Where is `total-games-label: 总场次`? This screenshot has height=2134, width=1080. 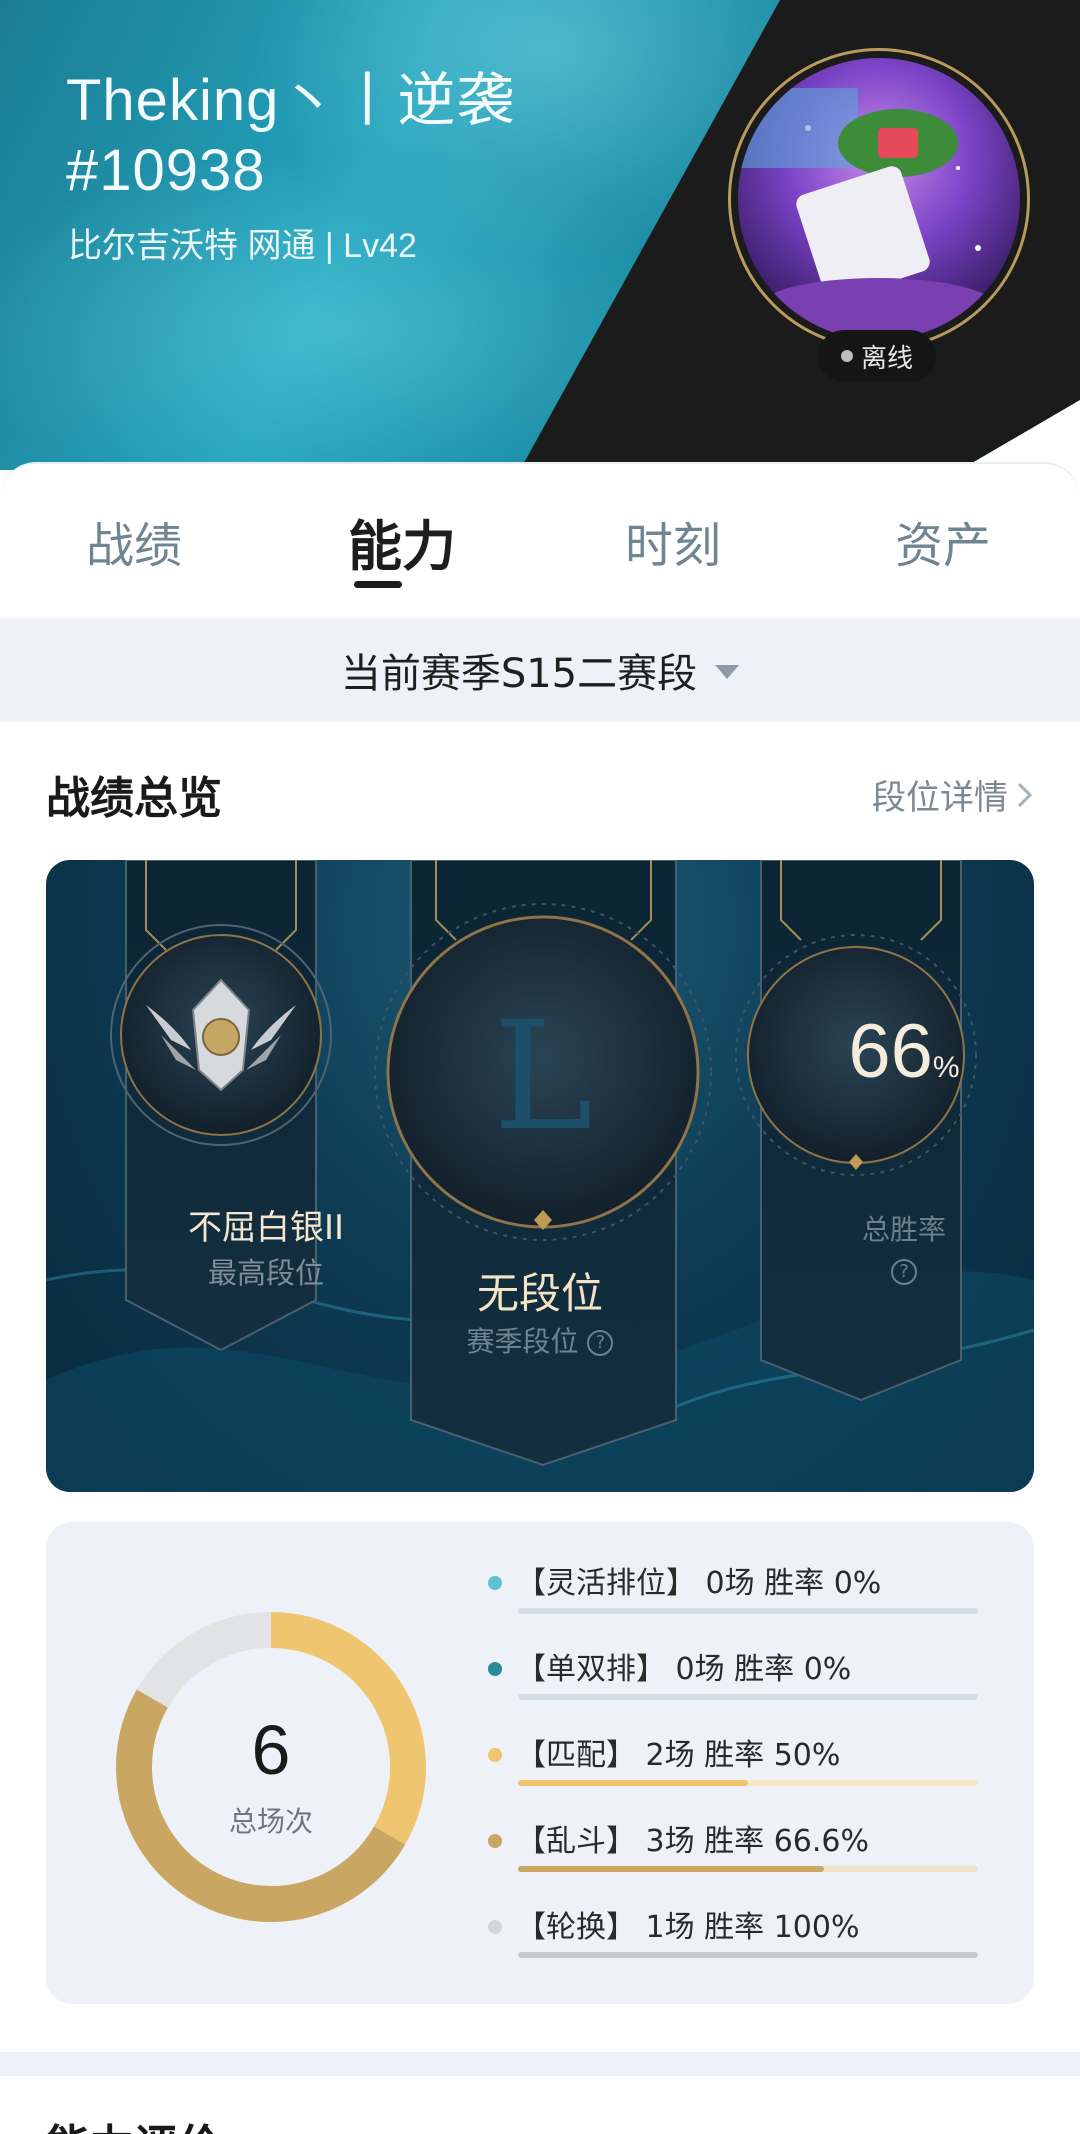
total-games-label: 总场次 is located at coordinates (270, 1821).